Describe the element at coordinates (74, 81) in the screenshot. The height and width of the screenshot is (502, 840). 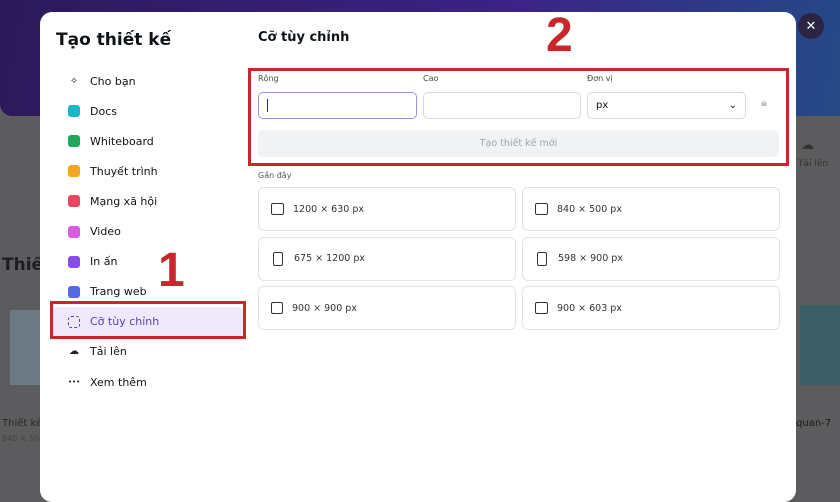
I see `sparkle-icon: ✧` at that location.